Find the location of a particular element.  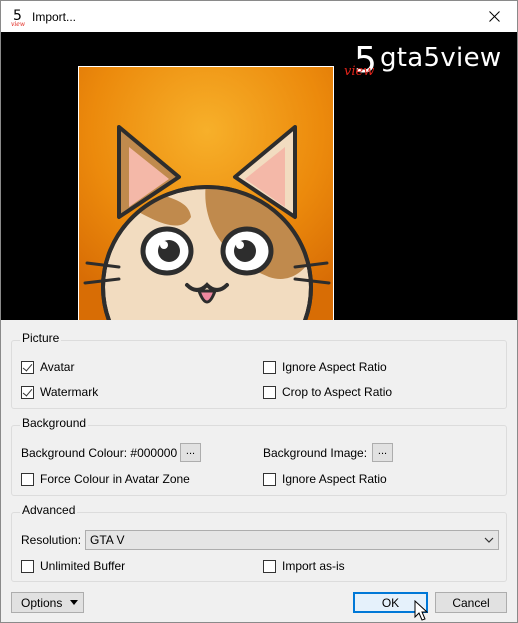

close-button is located at coordinates (494, 16).